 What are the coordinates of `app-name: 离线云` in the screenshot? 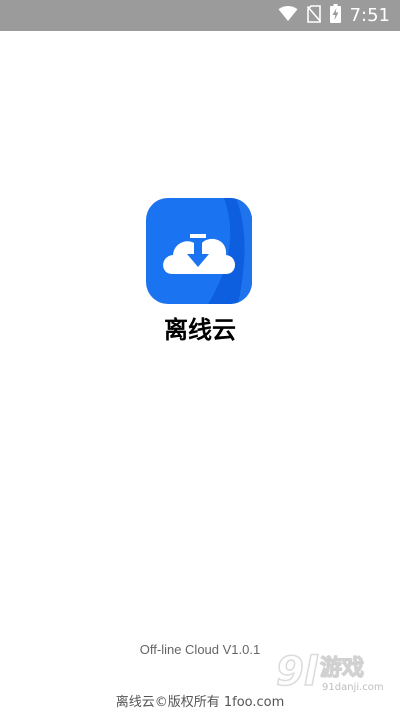 It's located at (200, 330).